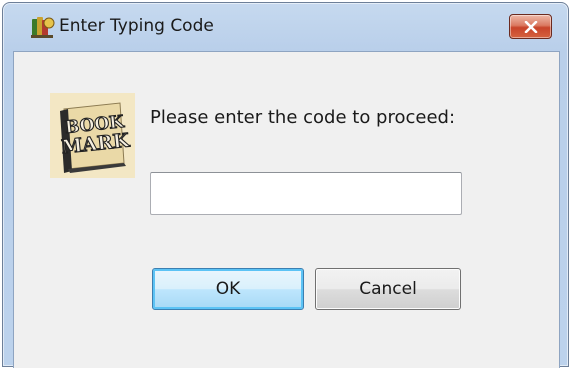 The image size is (571, 368). Describe the element at coordinates (306, 193) in the screenshot. I see `code-input` at that location.